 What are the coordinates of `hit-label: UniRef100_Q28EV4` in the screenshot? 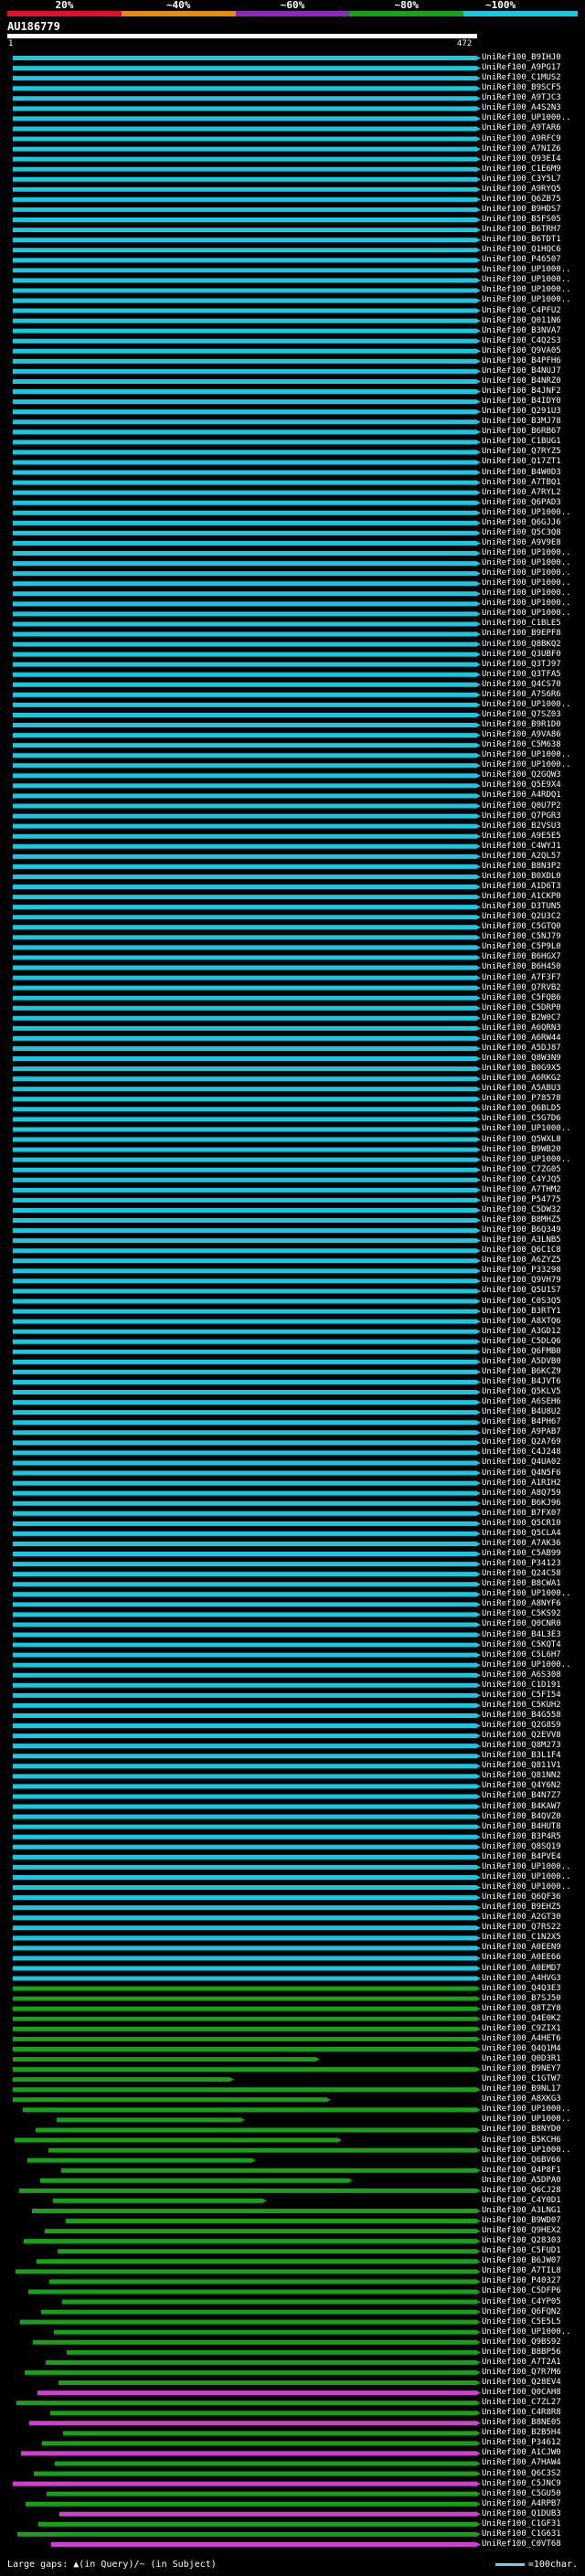 It's located at (521, 2383).